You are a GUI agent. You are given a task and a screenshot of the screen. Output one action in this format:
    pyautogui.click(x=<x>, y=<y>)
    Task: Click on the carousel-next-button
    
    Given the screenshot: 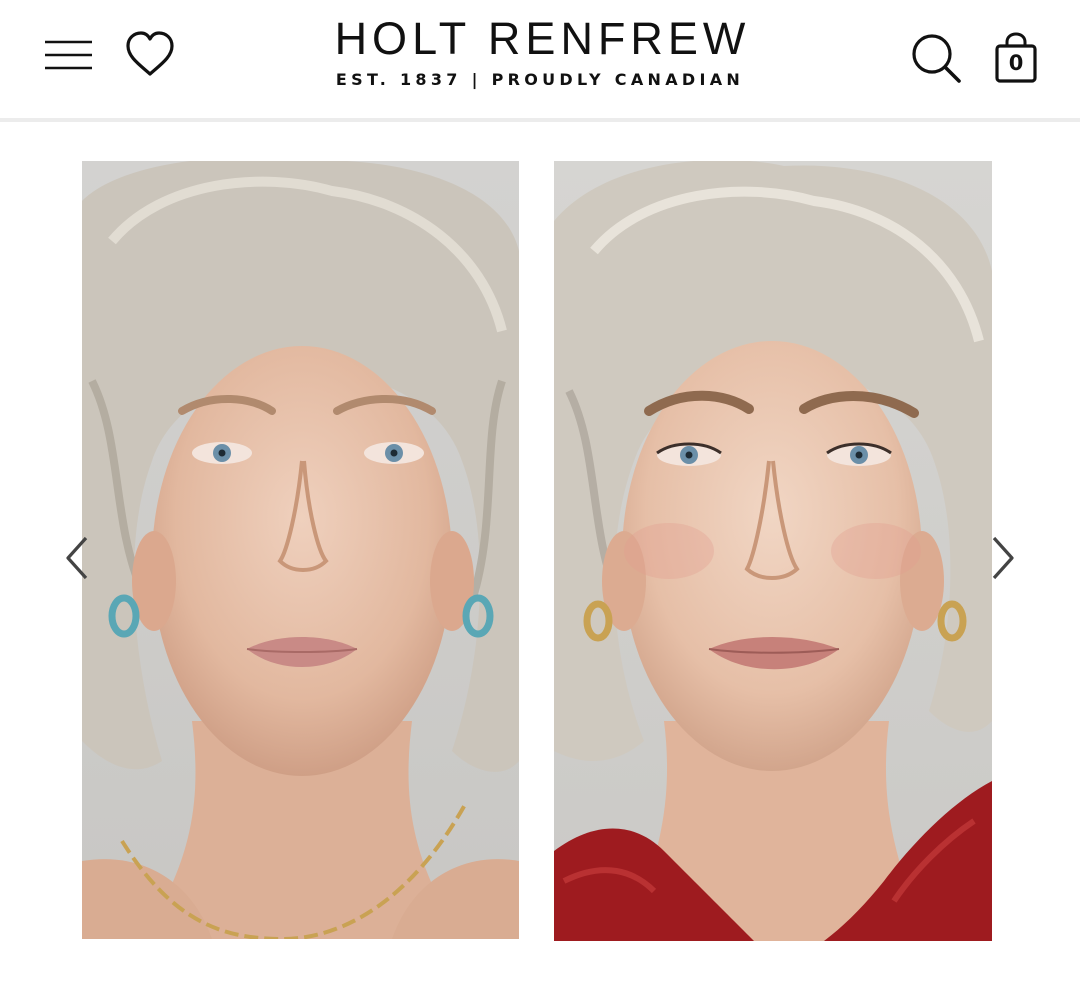 What is the action you would take?
    pyautogui.click(x=1003, y=558)
    